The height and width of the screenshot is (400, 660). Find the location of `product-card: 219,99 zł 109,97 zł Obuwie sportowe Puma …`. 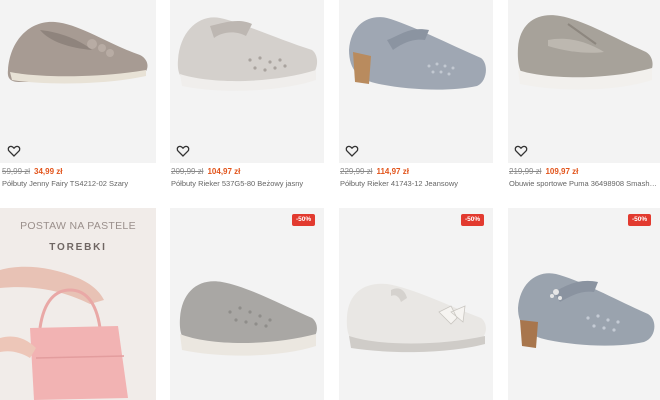

product-card: 219,99 zł 109,97 zł Obuwie sportowe Puma … is located at coordinates (584, 100).